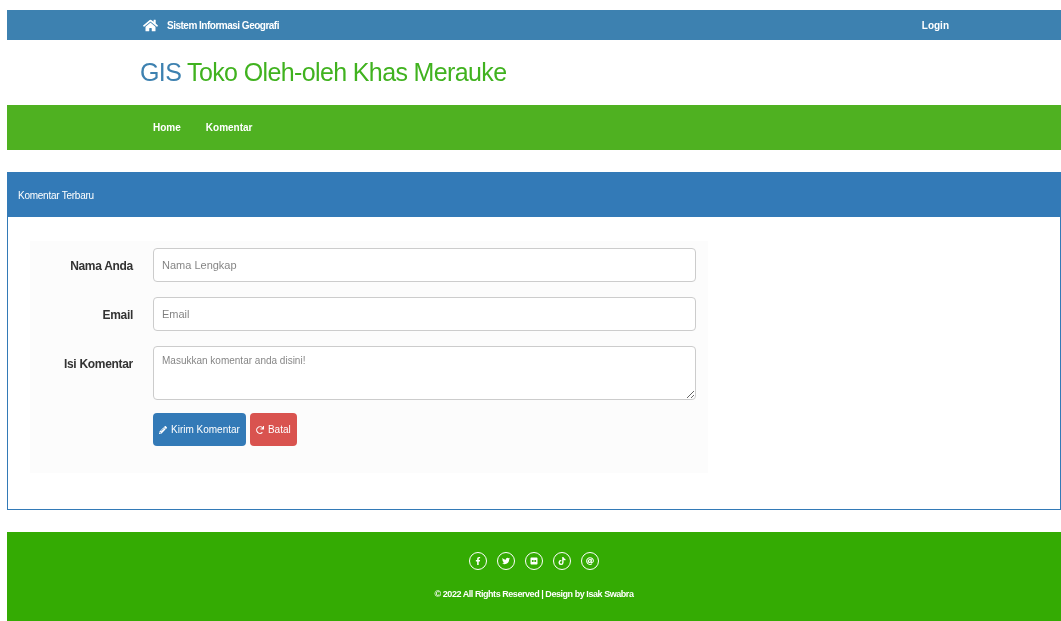  Describe the element at coordinates (150, 25) in the screenshot. I see `home-icon` at that location.